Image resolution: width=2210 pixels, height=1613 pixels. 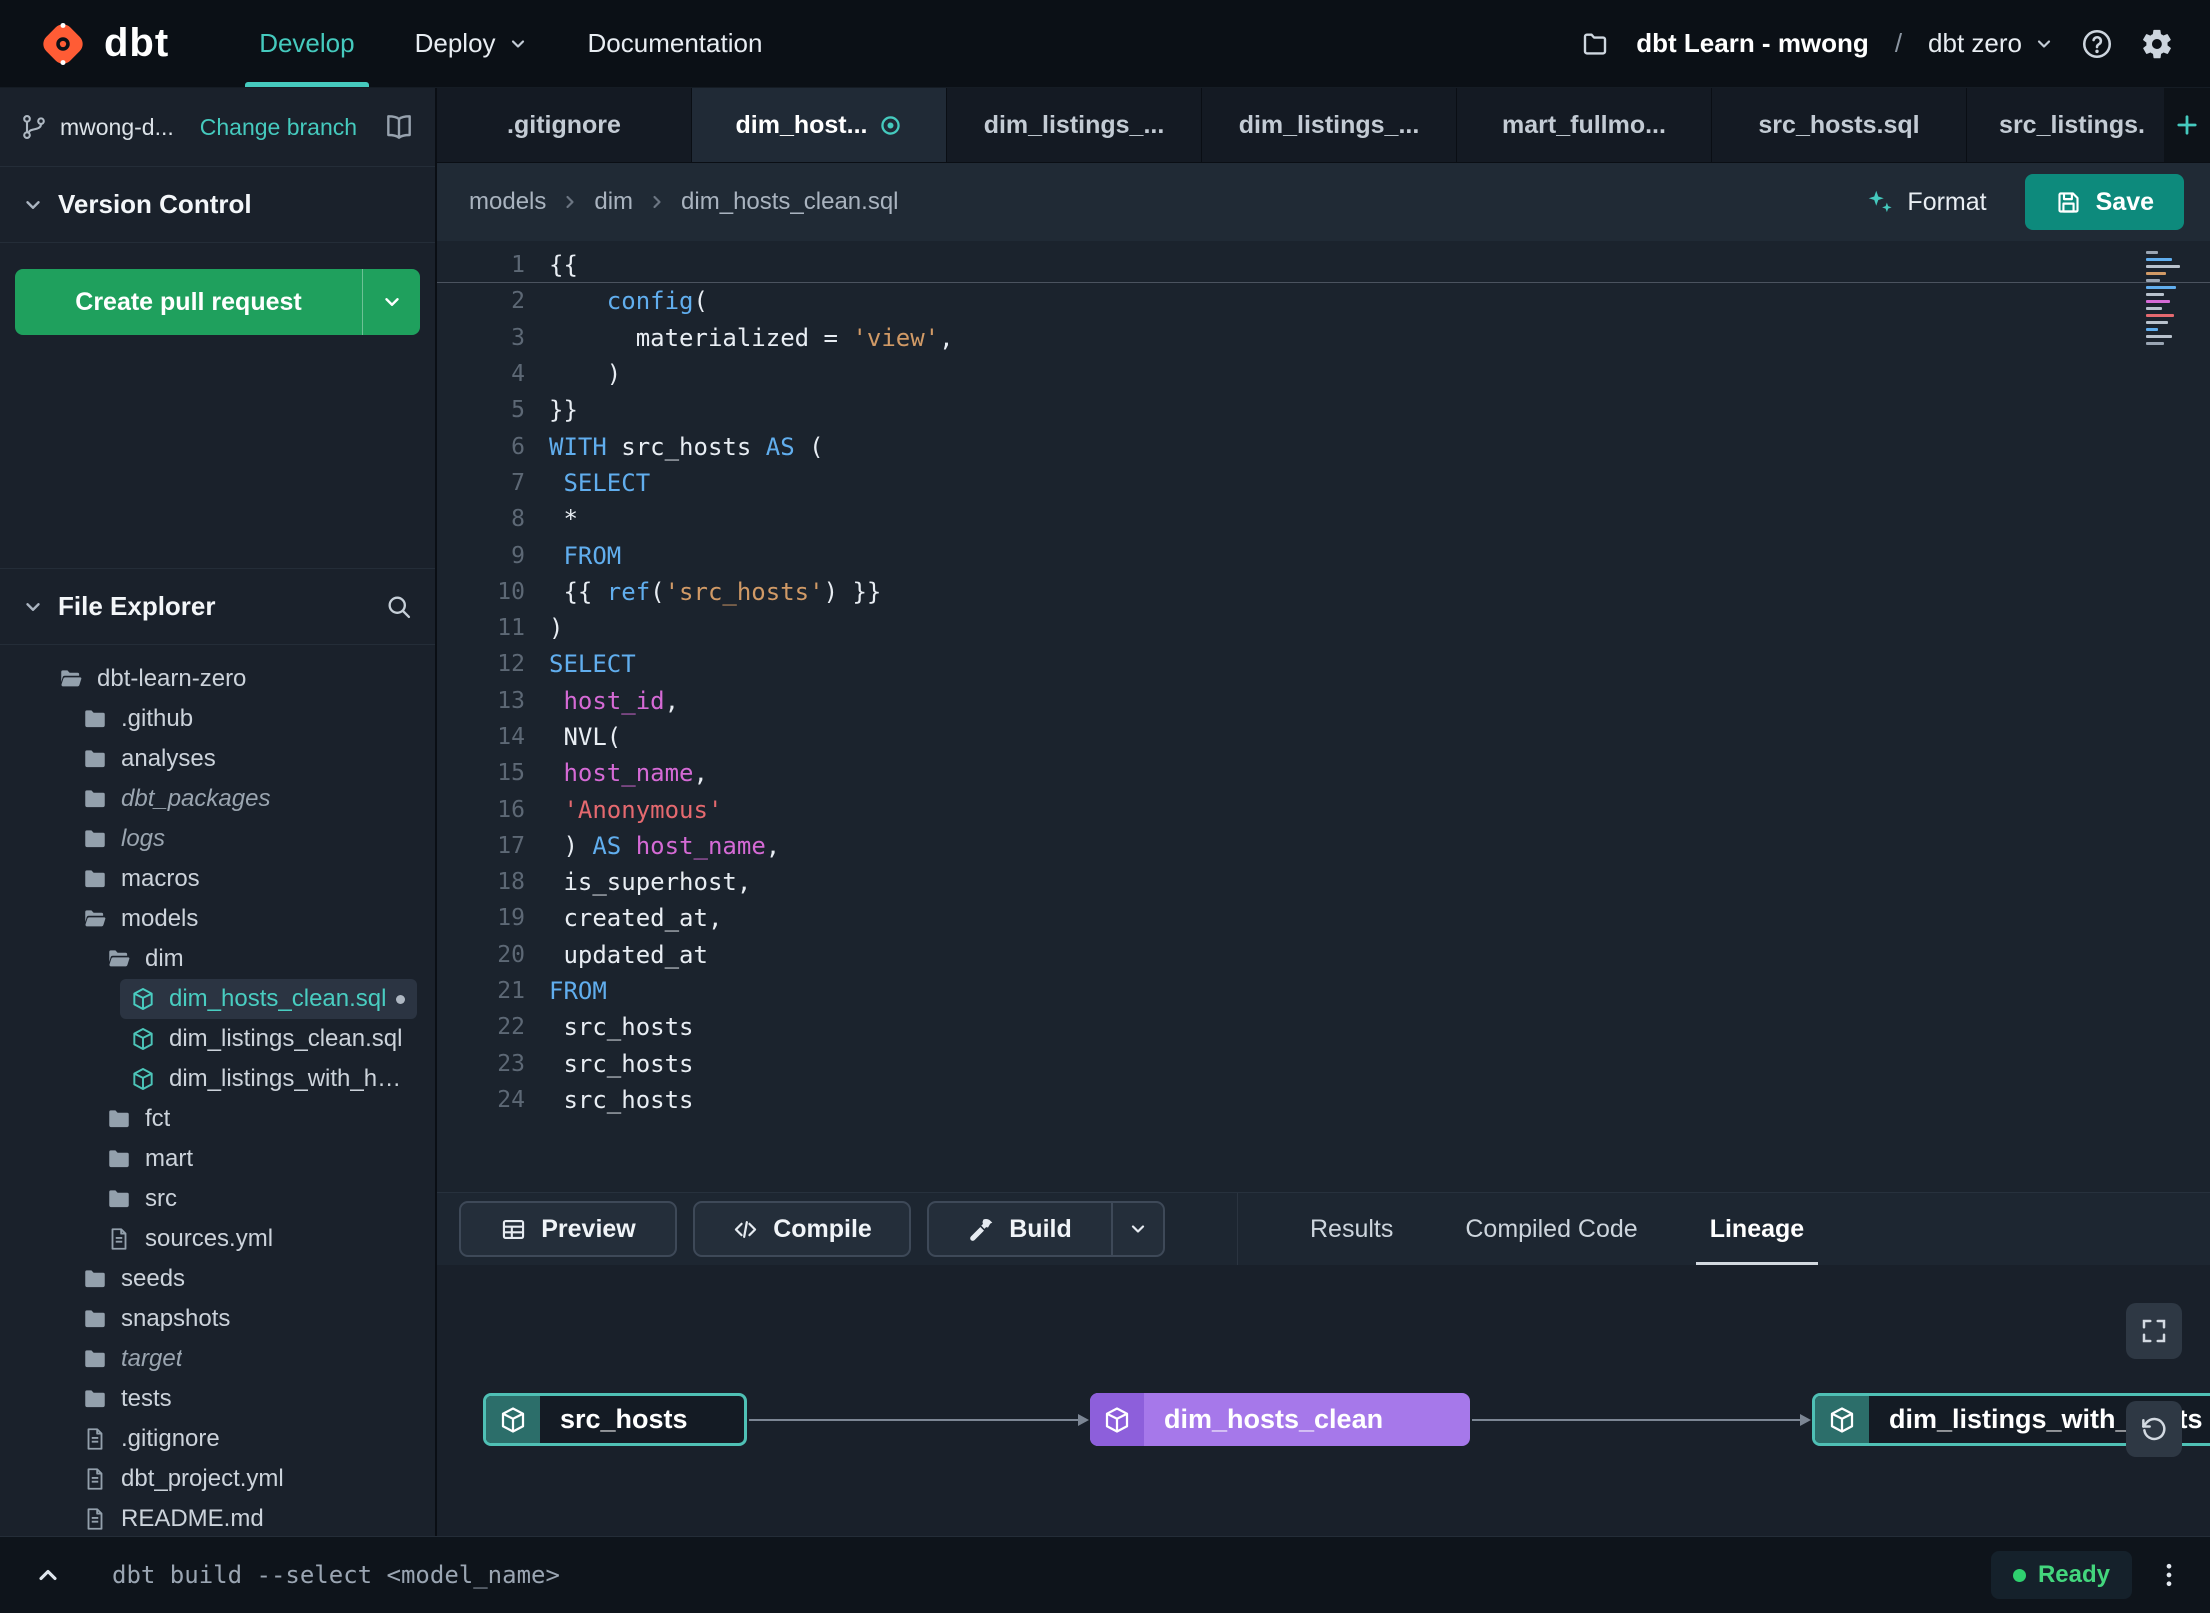 What do you see at coordinates (217, 1479) in the screenshot?
I see `tree-item: dbt_project.yml` at bounding box center [217, 1479].